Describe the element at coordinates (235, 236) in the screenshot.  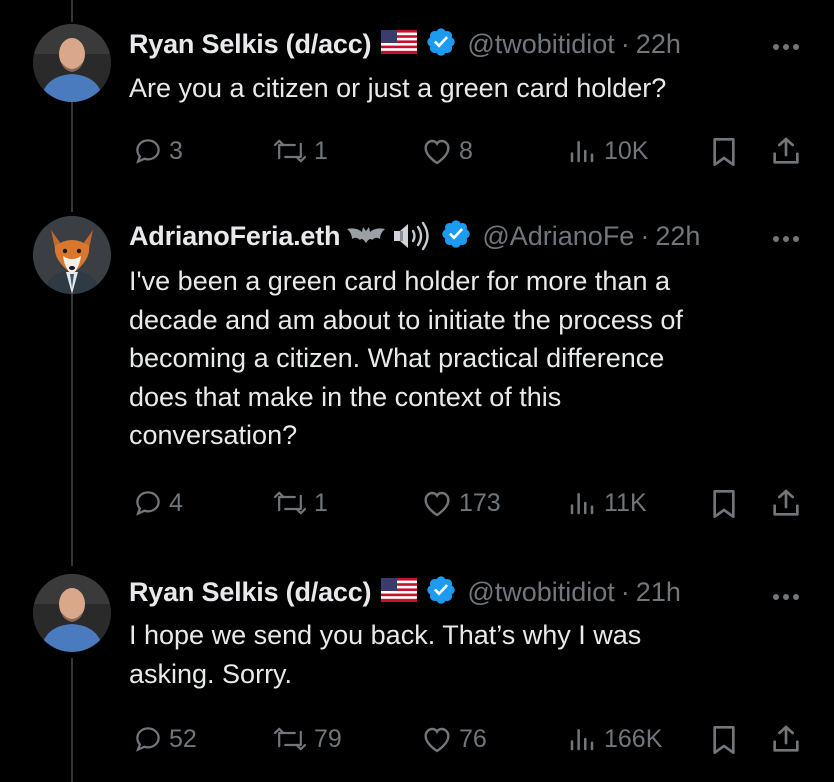
I see `display-name: AdrianoFeria.eth` at that location.